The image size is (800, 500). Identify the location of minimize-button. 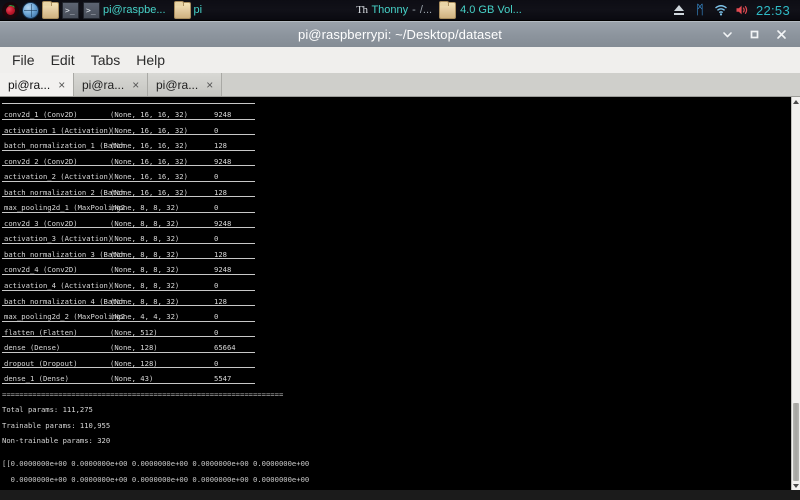
(727, 34).